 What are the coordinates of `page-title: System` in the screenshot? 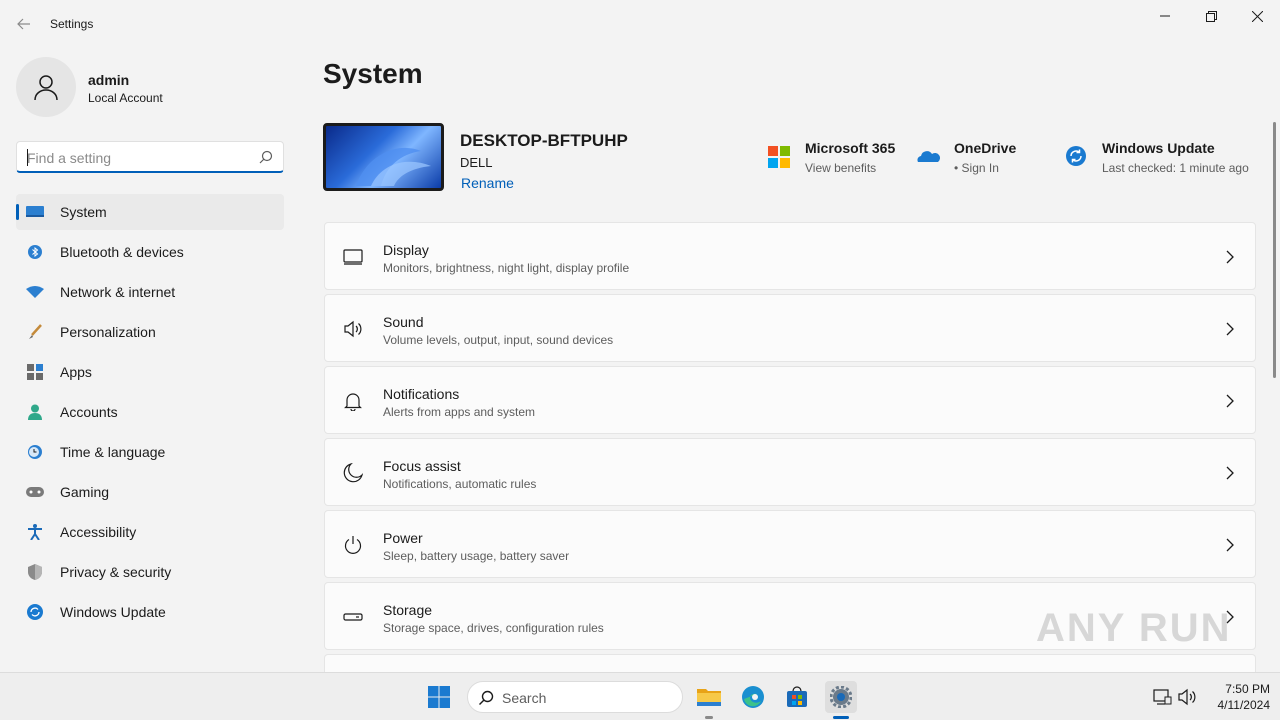 It's located at (373, 73).